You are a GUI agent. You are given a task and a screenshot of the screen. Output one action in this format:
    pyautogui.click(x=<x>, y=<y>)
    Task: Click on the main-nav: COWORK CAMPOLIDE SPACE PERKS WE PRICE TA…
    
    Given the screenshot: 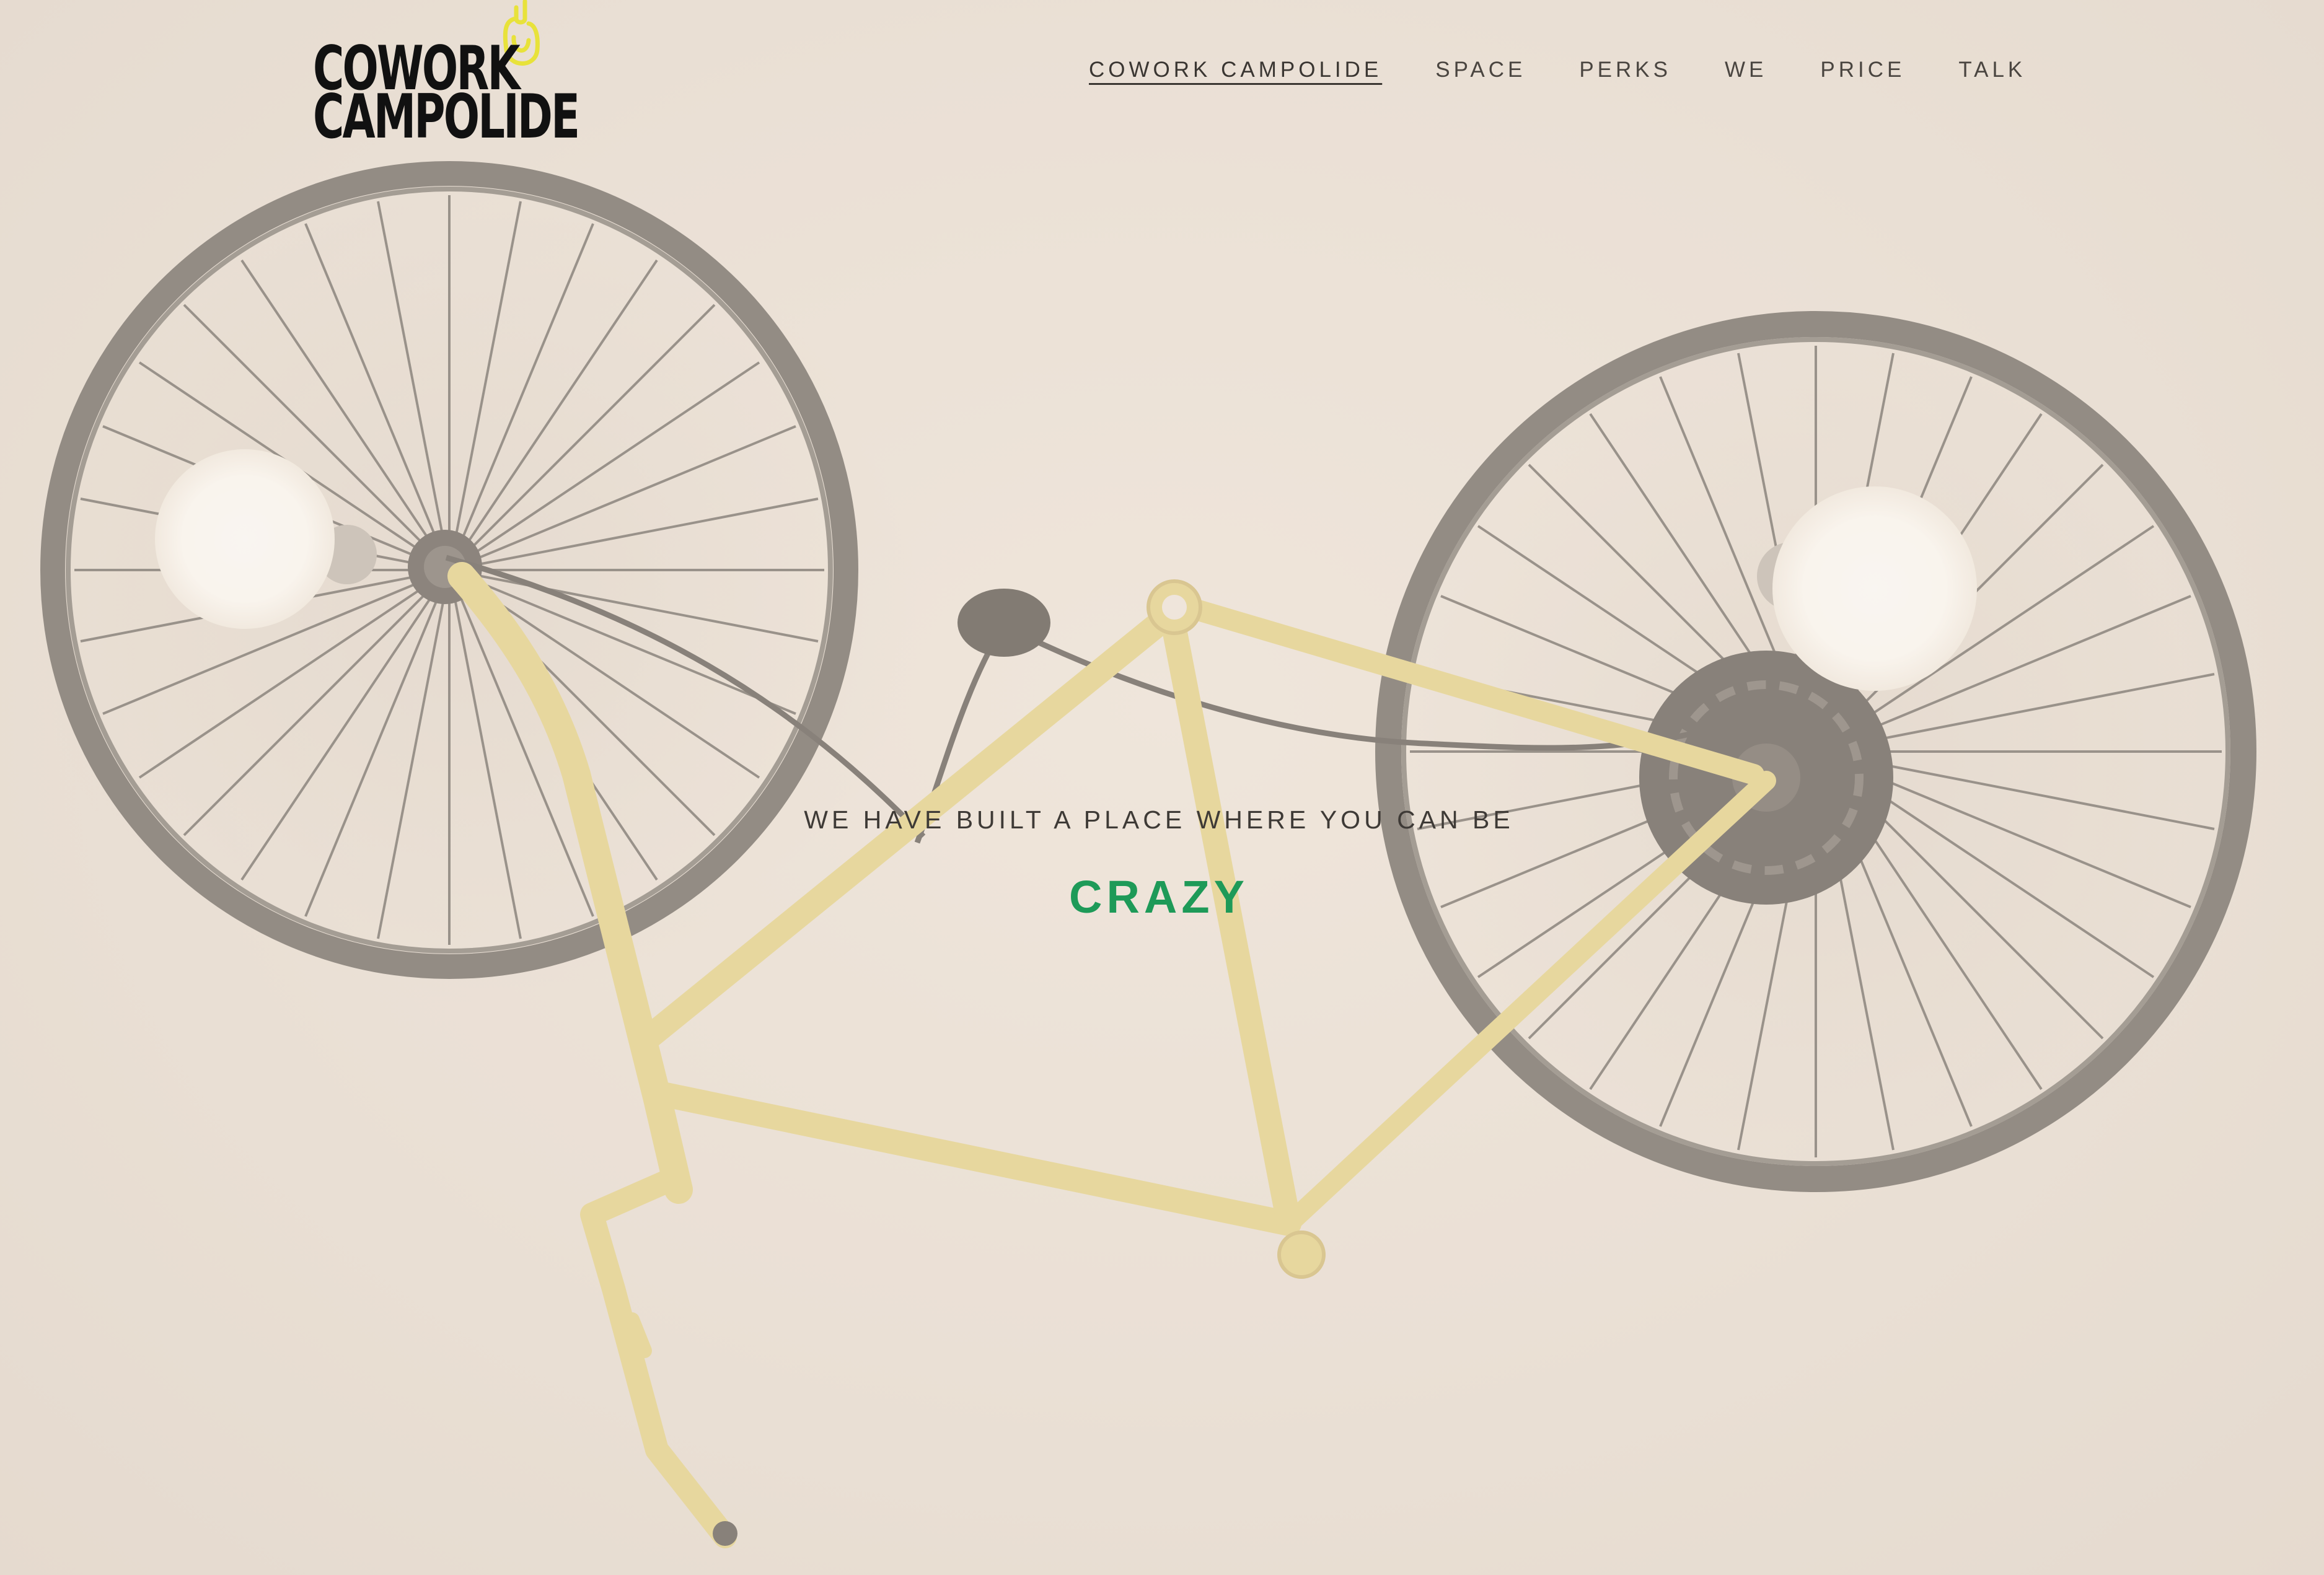 What is the action you would take?
    pyautogui.click(x=1557, y=70)
    